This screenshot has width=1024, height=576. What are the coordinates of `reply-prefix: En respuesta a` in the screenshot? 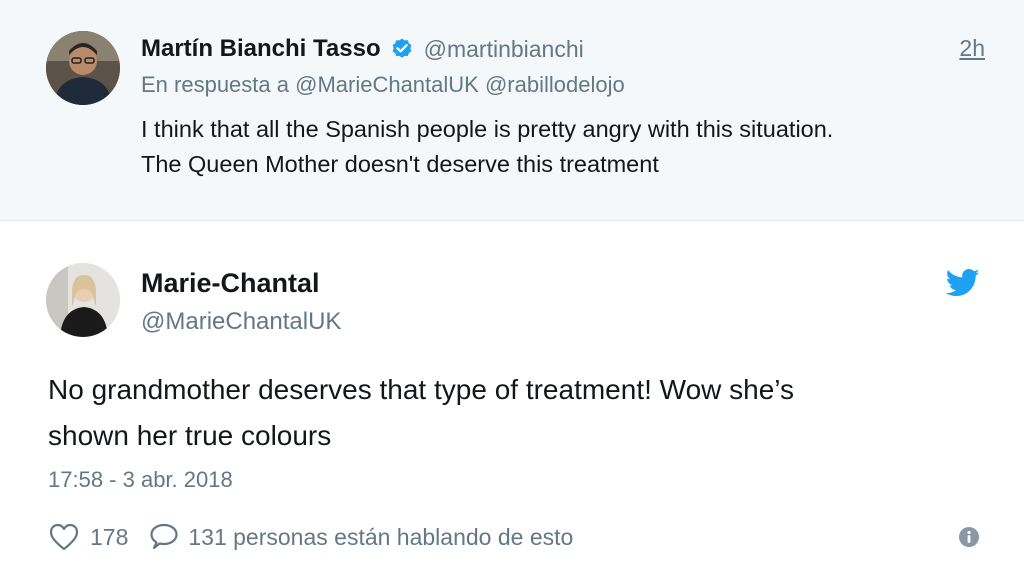 It's located at (215, 84).